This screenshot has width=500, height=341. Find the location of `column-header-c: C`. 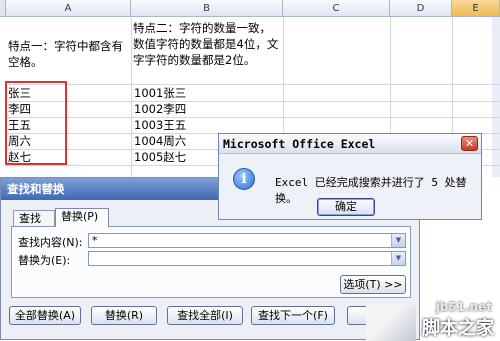

column-header-c: C is located at coordinates (336, 8).